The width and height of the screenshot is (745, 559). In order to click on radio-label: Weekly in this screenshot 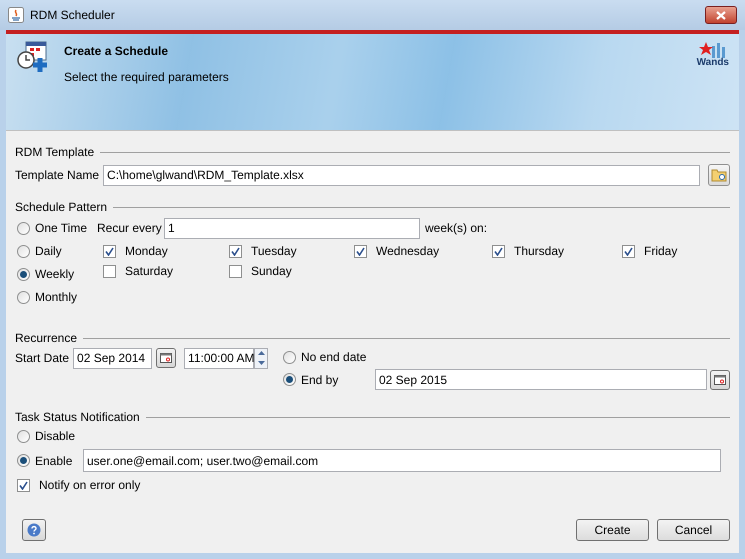, I will do `click(54, 274)`.